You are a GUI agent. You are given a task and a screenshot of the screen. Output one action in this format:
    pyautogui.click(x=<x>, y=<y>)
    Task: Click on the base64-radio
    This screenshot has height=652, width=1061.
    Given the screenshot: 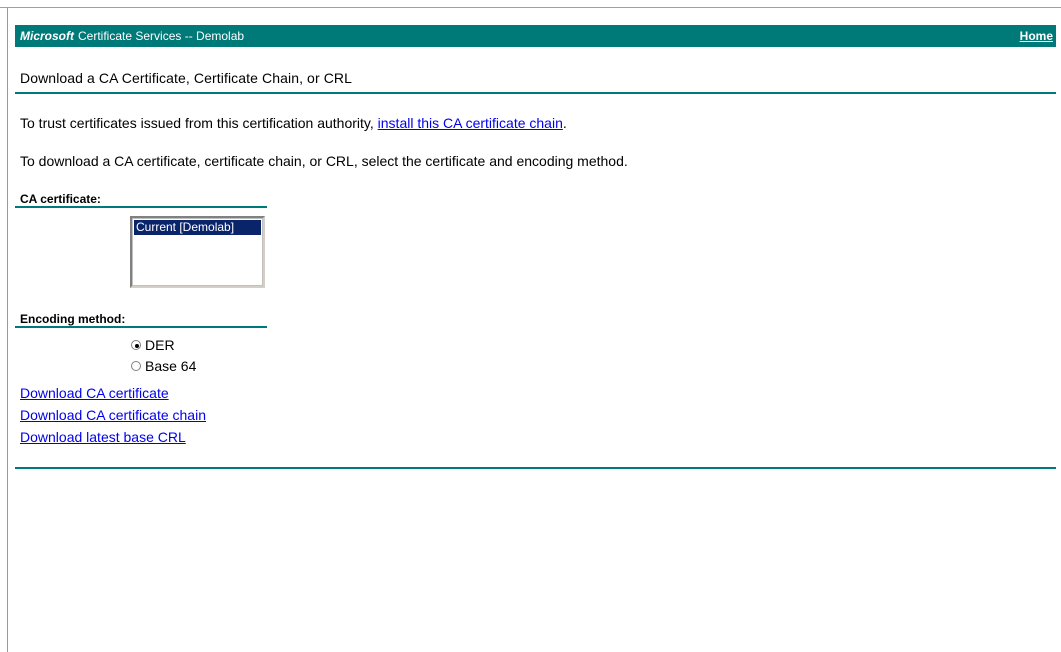 What is the action you would take?
    pyautogui.click(x=136, y=366)
    